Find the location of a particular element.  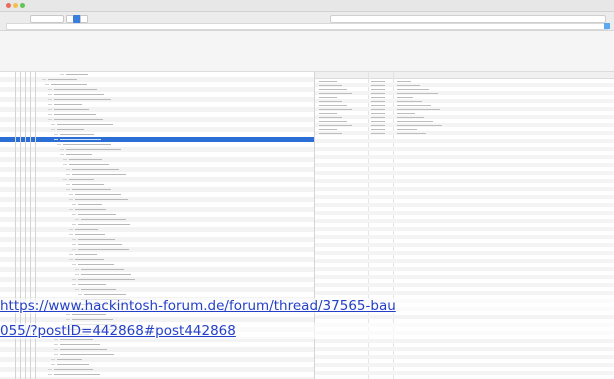

close-window-button is located at coordinates (8, 5).